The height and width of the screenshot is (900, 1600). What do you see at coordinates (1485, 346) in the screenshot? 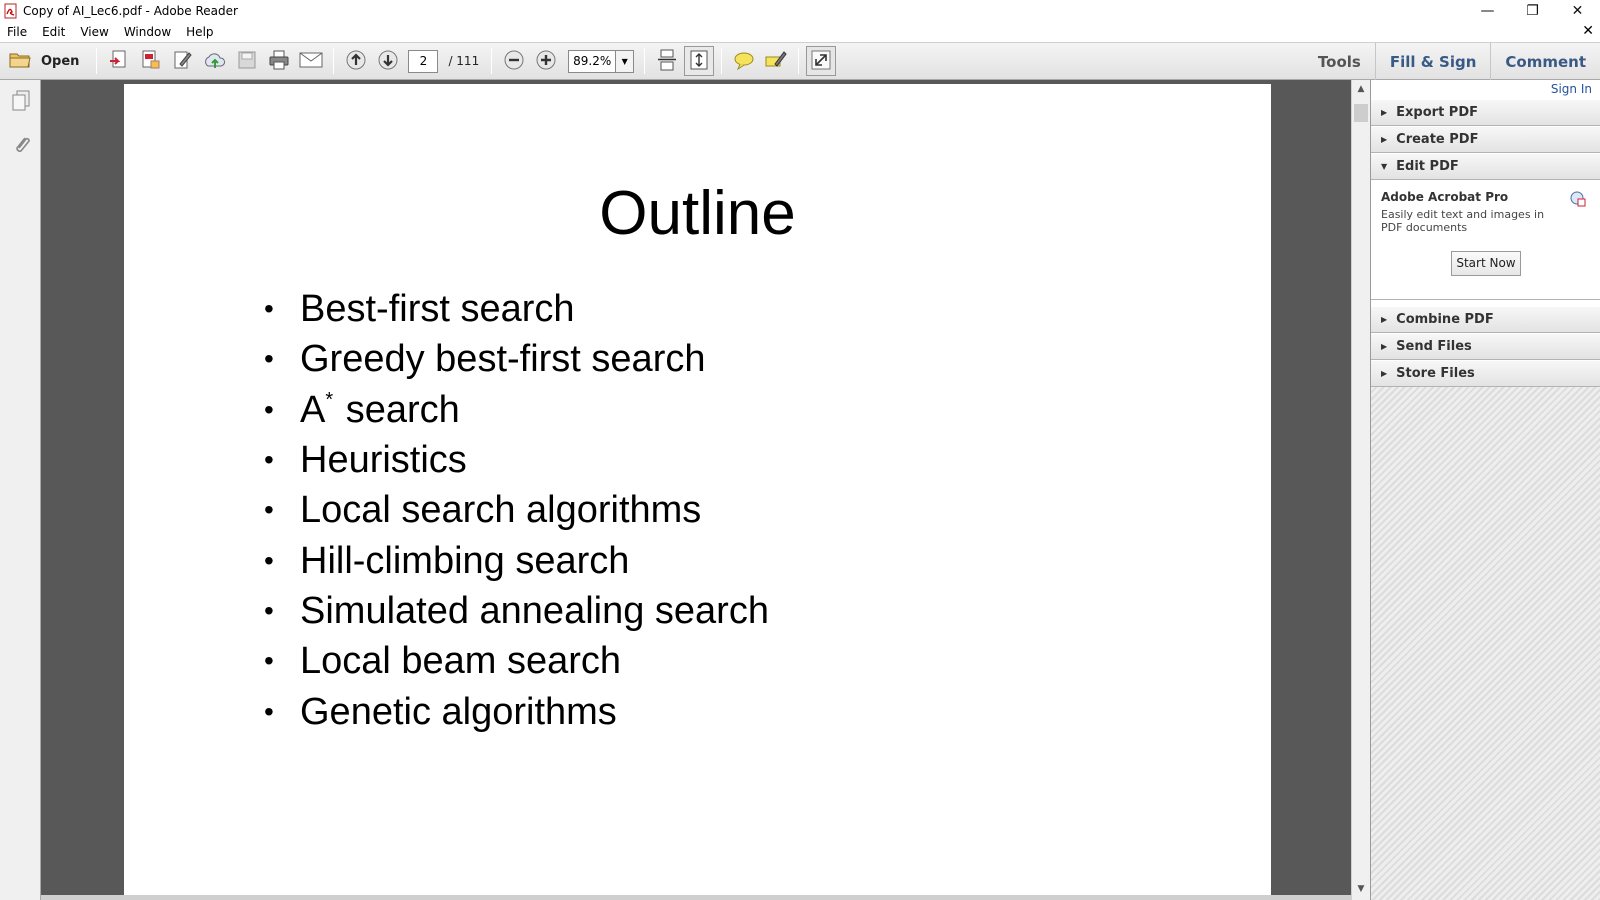
I see `section-send-files: ▶ Send Files` at bounding box center [1485, 346].